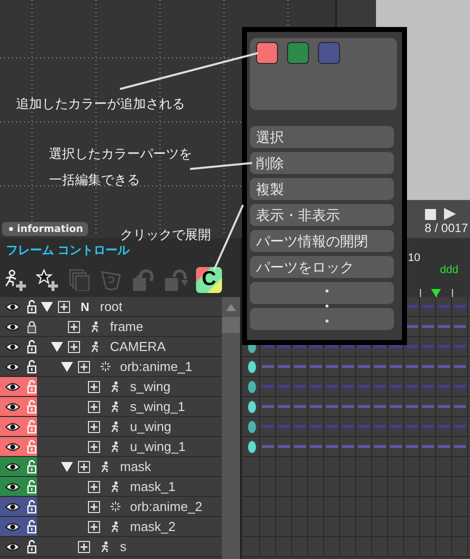 The image size is (470, 559). What do you see at coordinates (150, 386) in the screenshot?
I see `part-name: s_wing` at bounding box center [150, 386].